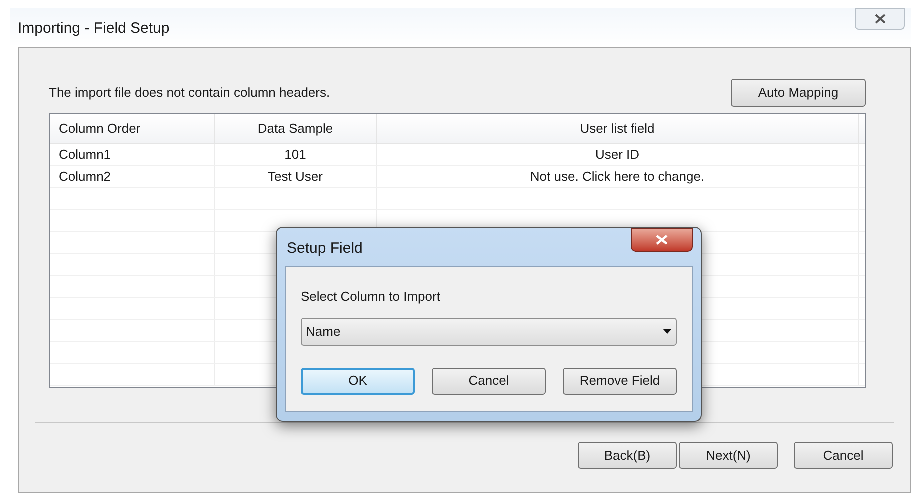 This screenshot has height=498, width=911. I want to click on dropdown-arrow-icon, so click(667, 331).